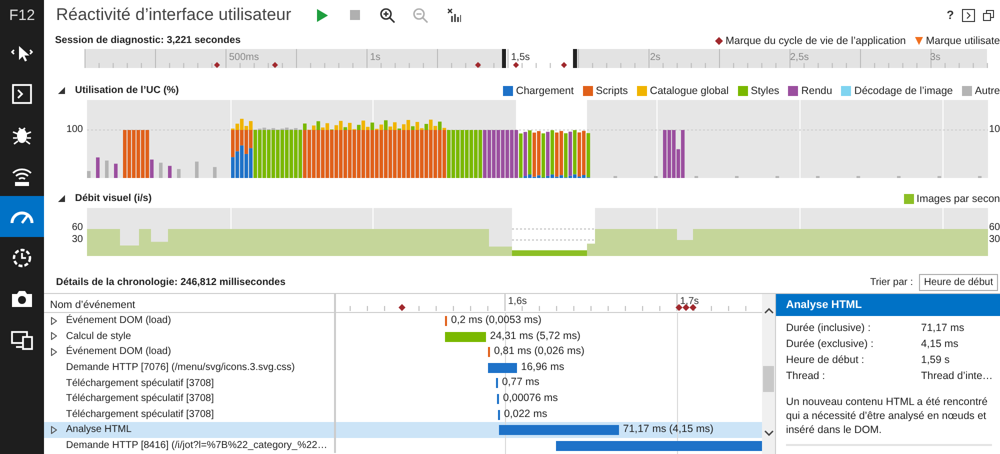 The image size is (1000, 454). What do you see at coordinates (403, 430) in the screenshot?
I see `event-row: Analyse HTML 71,17 ms (4,15 ms)` at bounding box center [403, 430].